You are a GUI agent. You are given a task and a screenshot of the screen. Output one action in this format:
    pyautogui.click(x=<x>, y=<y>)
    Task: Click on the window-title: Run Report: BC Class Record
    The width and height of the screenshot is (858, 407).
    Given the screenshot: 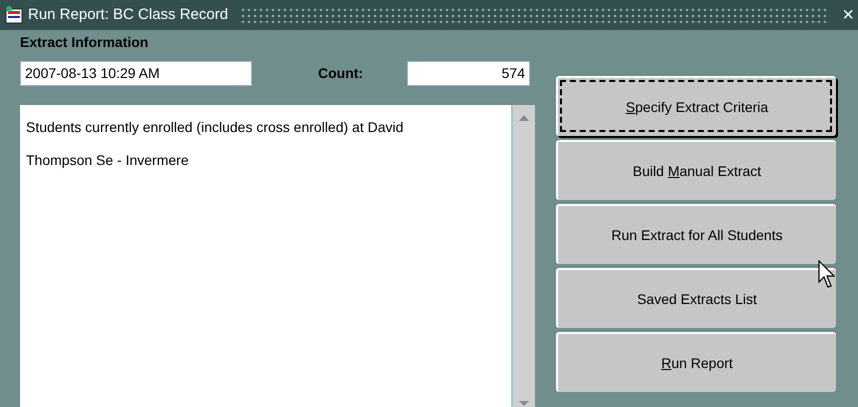 What is the action you would take?
    pyautogui.click(x=128, y=14)
    